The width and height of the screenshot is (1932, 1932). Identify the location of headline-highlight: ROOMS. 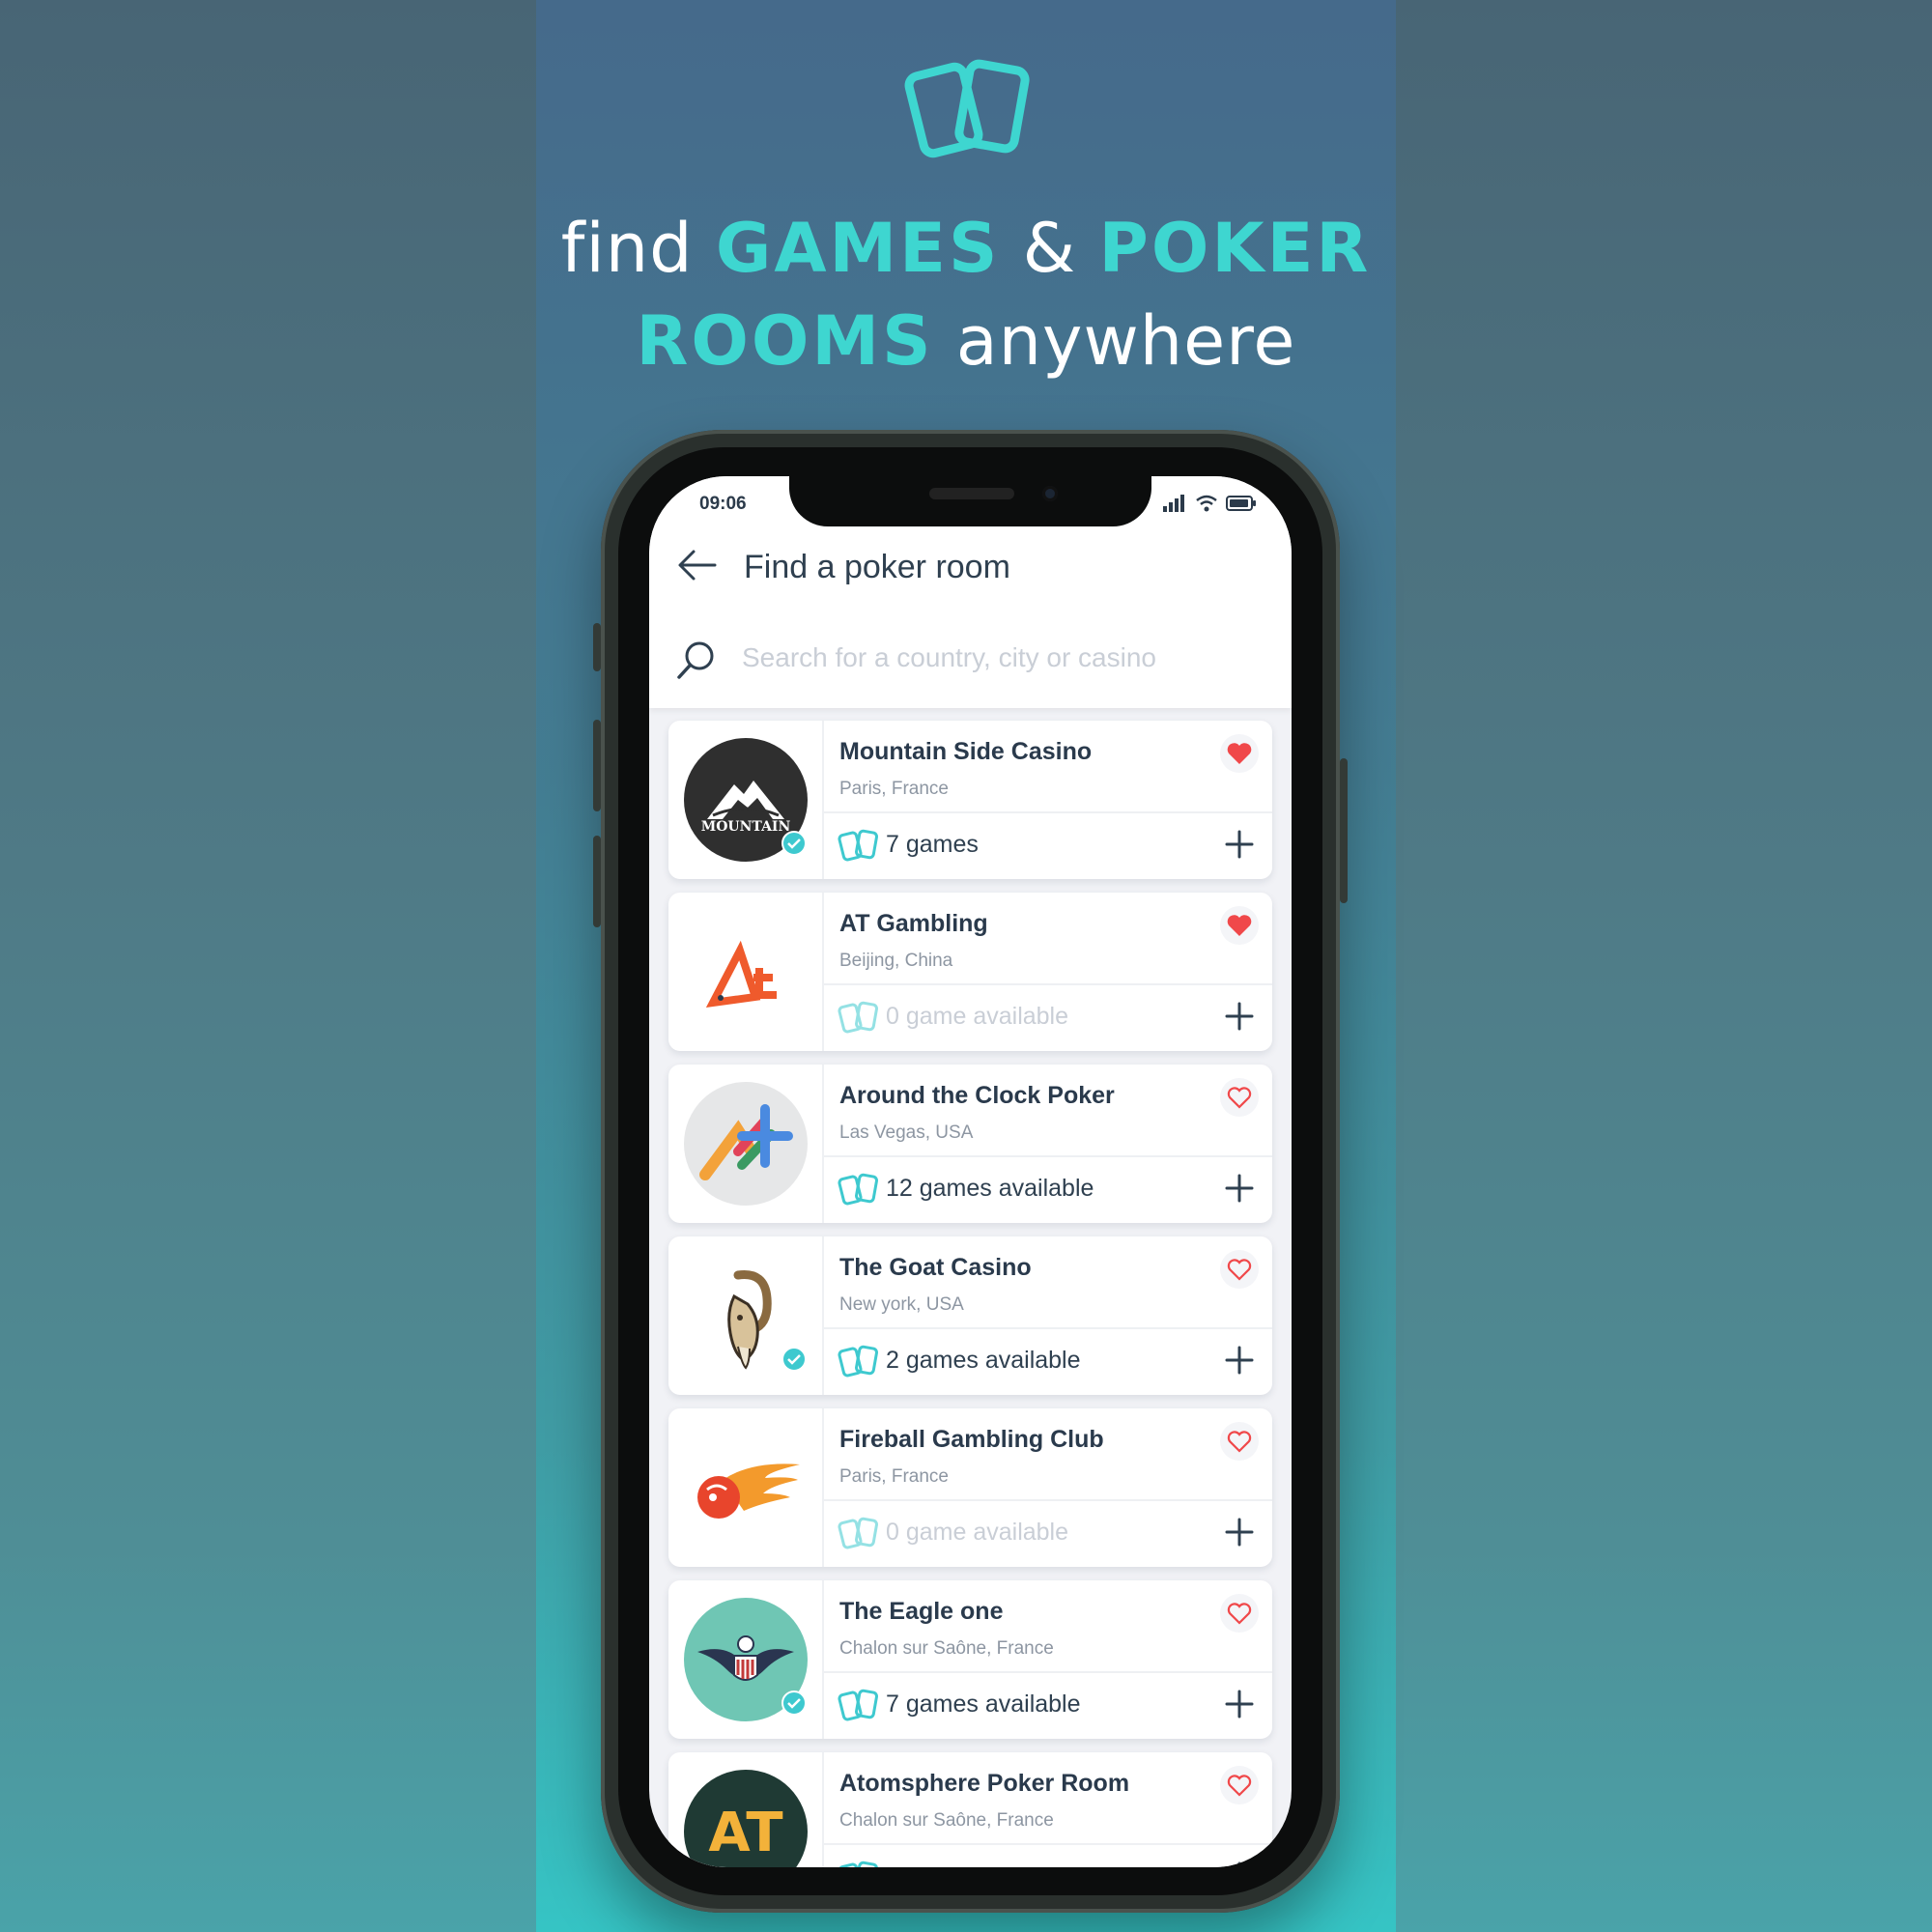
(785, 341).